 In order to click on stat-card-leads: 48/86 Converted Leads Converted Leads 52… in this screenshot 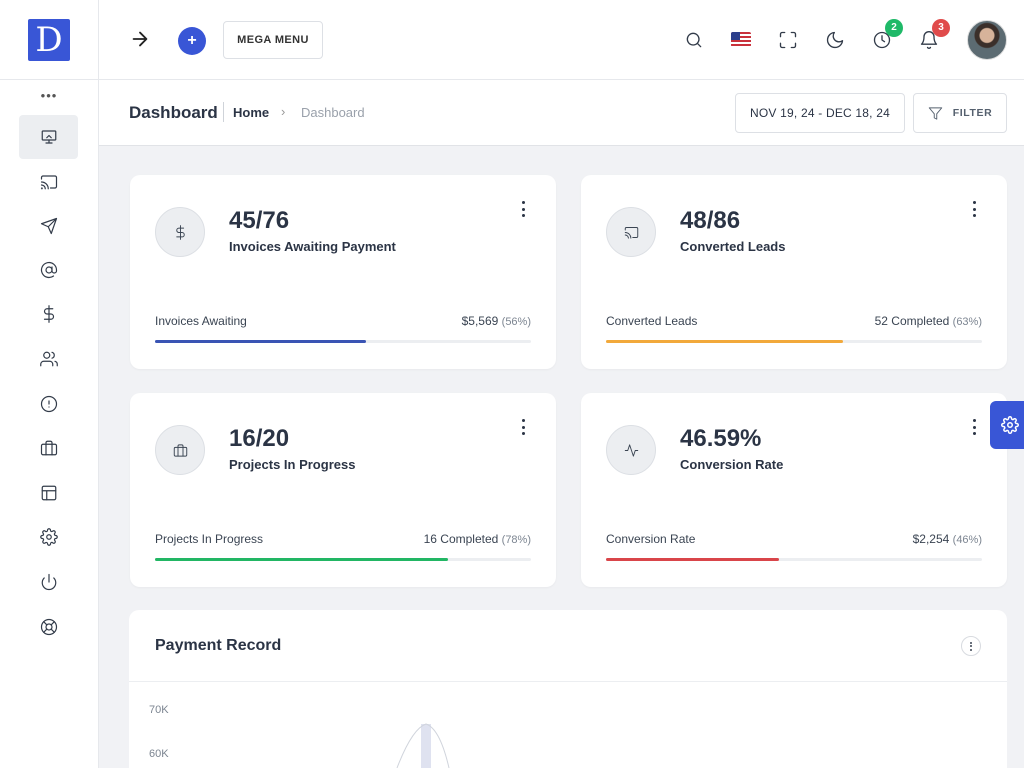, I will do `click(794, 272)`.